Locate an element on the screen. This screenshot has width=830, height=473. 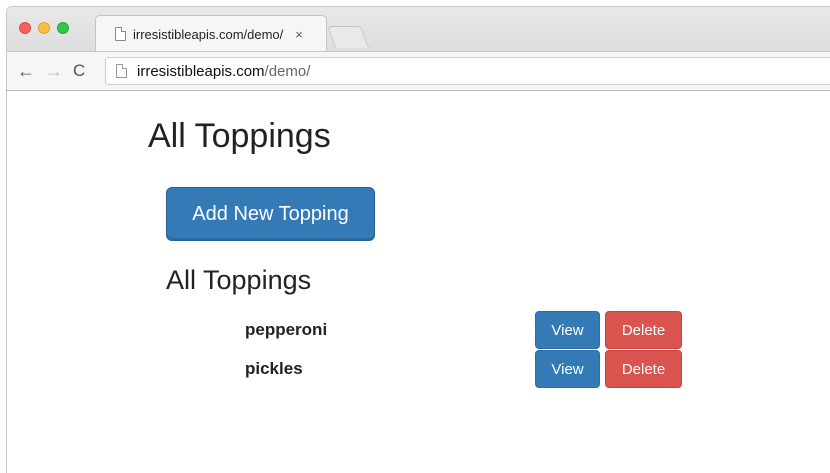
tab-strip: irresistibleapis.com/demo/ × is located at coordinates (418, 29).